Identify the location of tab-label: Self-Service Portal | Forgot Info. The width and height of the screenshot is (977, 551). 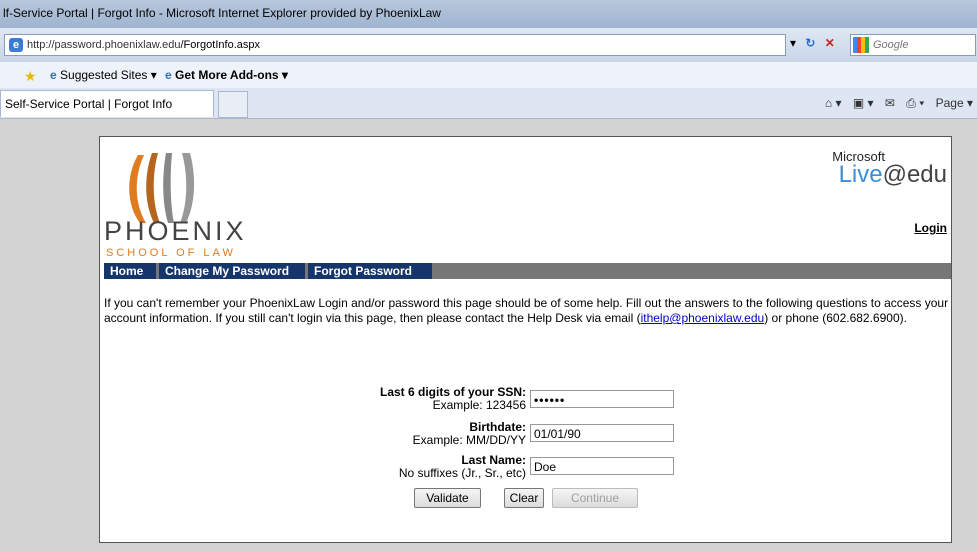
(89, 104).